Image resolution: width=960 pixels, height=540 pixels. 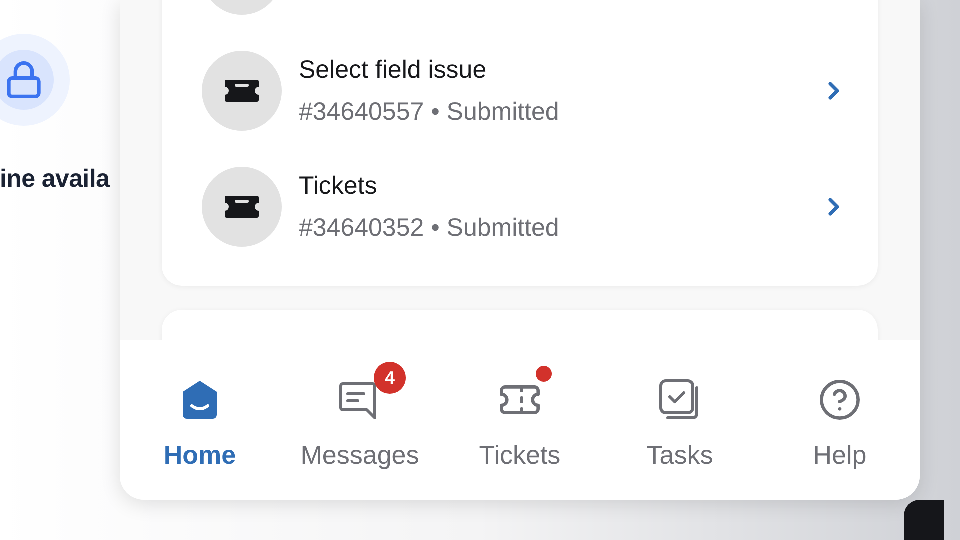 What do you see at coordinates (520, 207) in the screenshot?
I see `ticket-row: Tickets #34640352 • Submitted` at bounding box center [520, 207].